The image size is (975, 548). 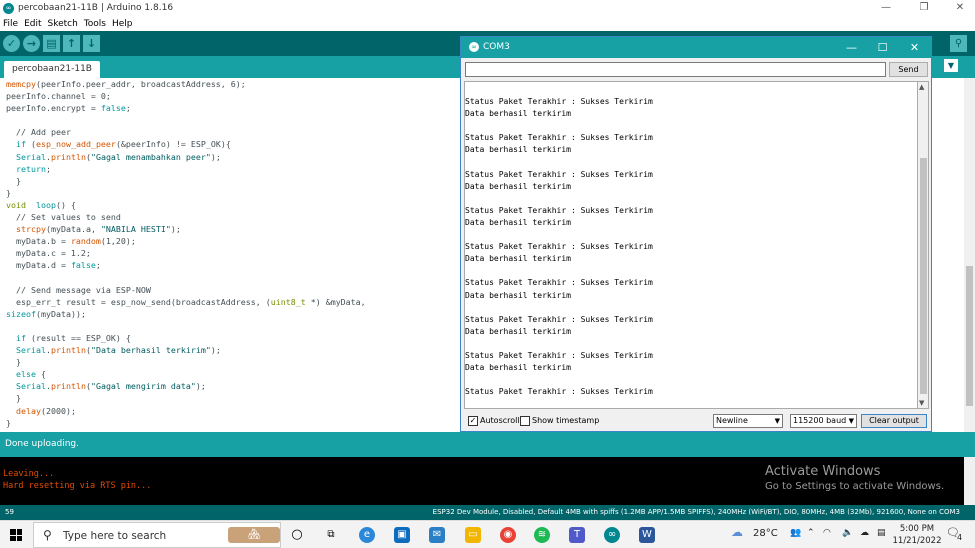 I want to click on autoscroll-checkbox: ✓, so click(x=473, y=421).